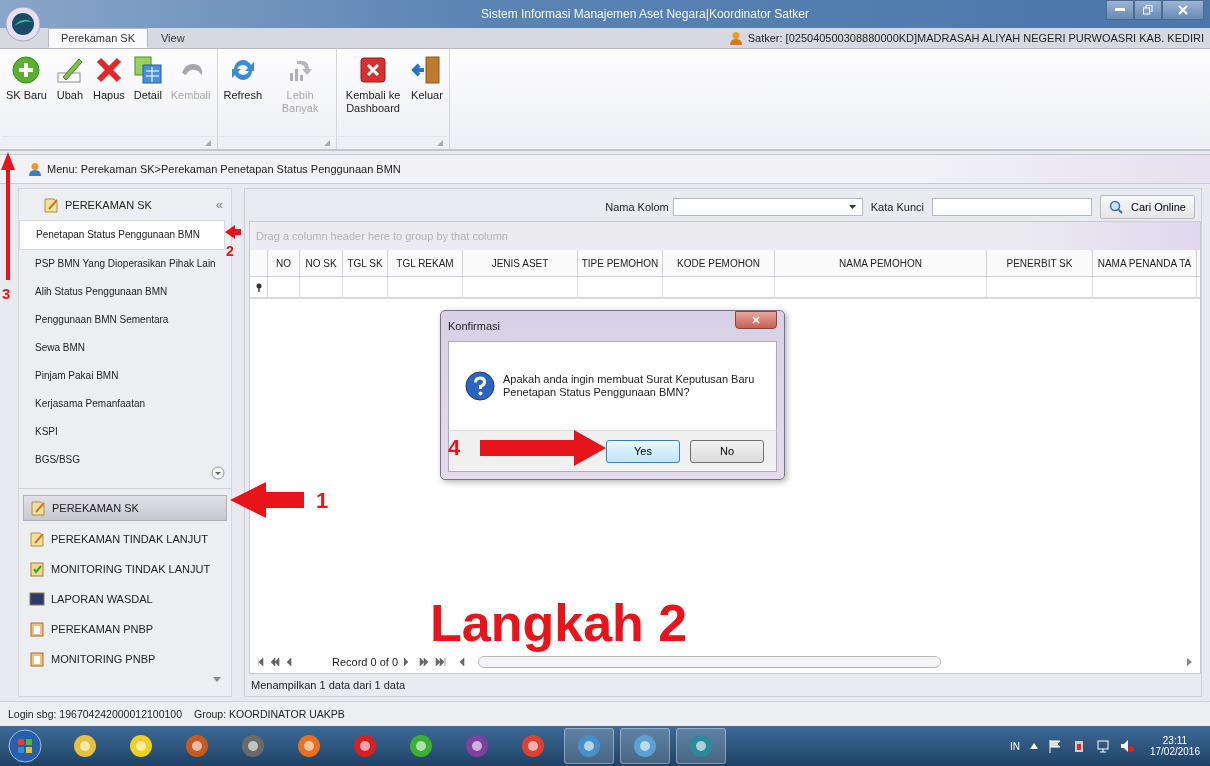 The width and height of the screenshot is (1210, 766). What do you see at coordinates (1174, 751) in the screenshot?
I see `clock-date: 17/02/2016` at bounding box center [1174, 751].